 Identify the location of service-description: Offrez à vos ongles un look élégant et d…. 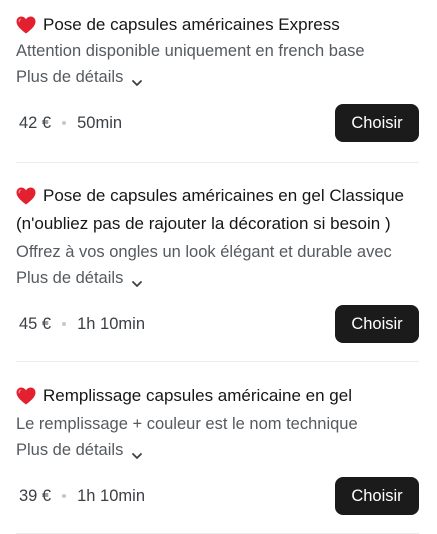
(204, 252).